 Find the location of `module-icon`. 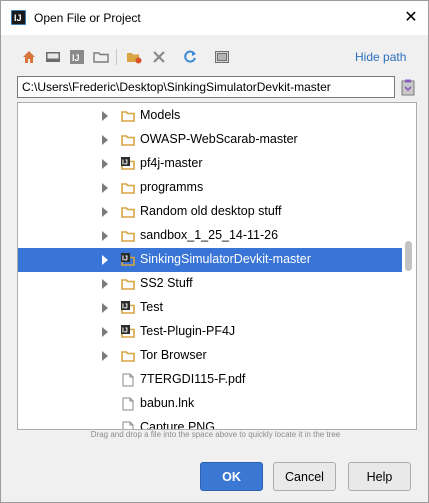

module-icon is located at coordinates (101, 57).